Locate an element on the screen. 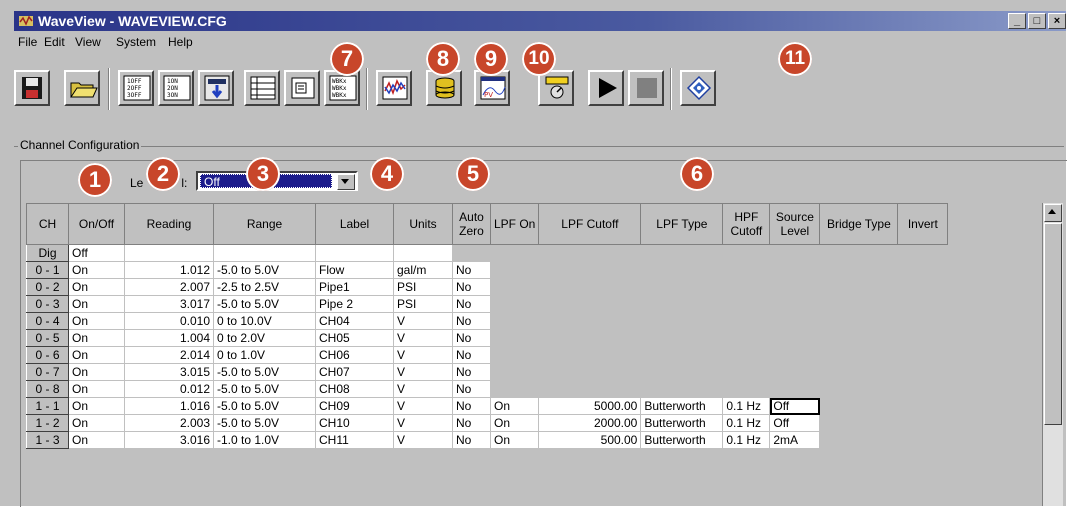 The image size is (1070, 507). cell-label: CH04 is located at coordinates (354, 321).